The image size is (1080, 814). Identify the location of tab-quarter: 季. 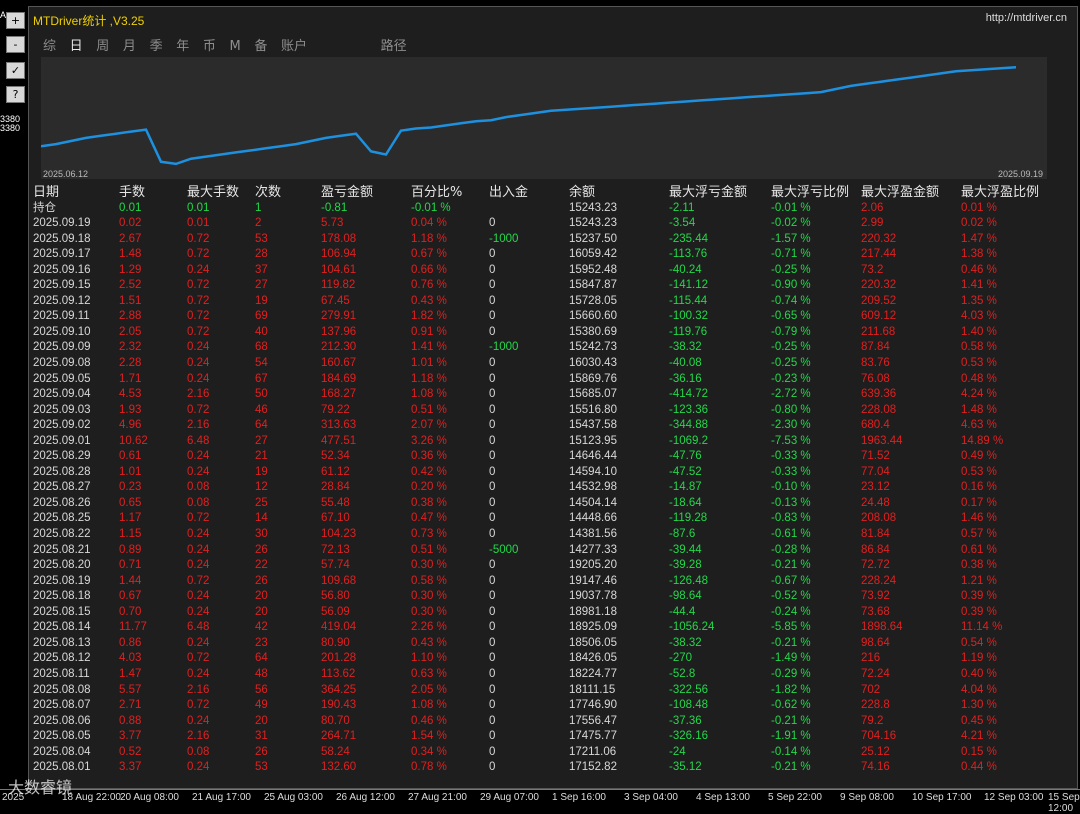
(156, 44).